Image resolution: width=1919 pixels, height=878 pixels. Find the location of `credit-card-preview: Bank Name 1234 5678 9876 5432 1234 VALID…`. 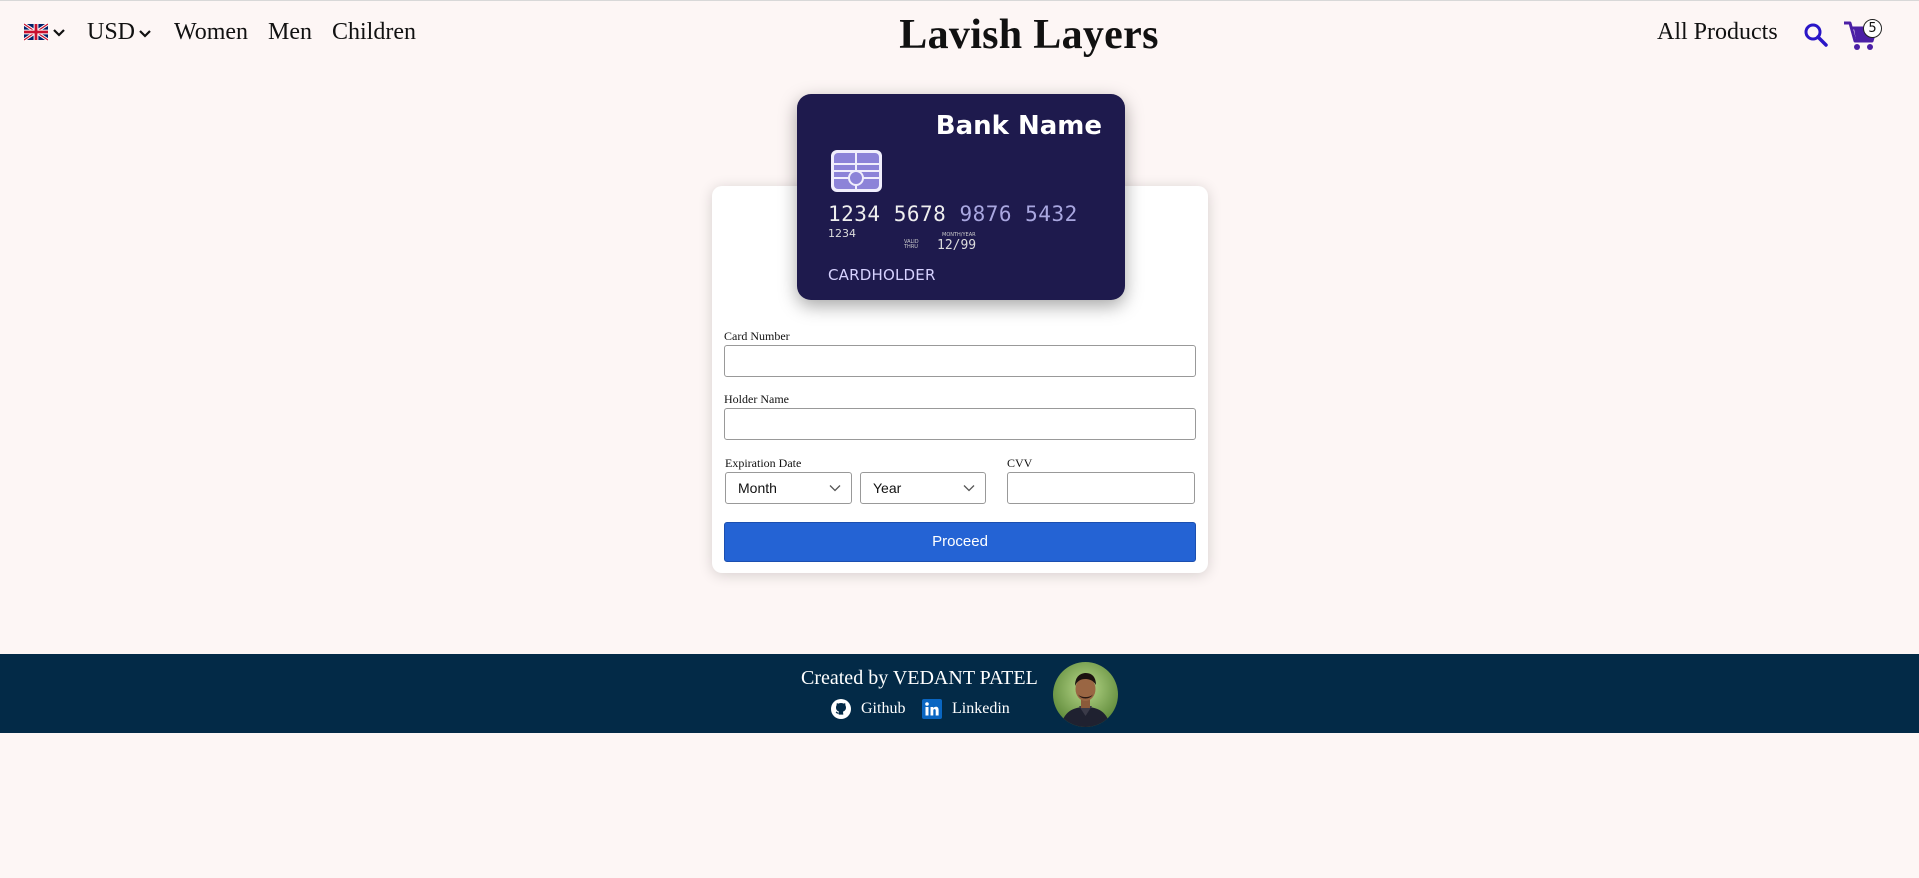

credit-card-preview: Bank Name 1234 5678 9876 5432 1234 VALID… is located at coordinates (961, 197).